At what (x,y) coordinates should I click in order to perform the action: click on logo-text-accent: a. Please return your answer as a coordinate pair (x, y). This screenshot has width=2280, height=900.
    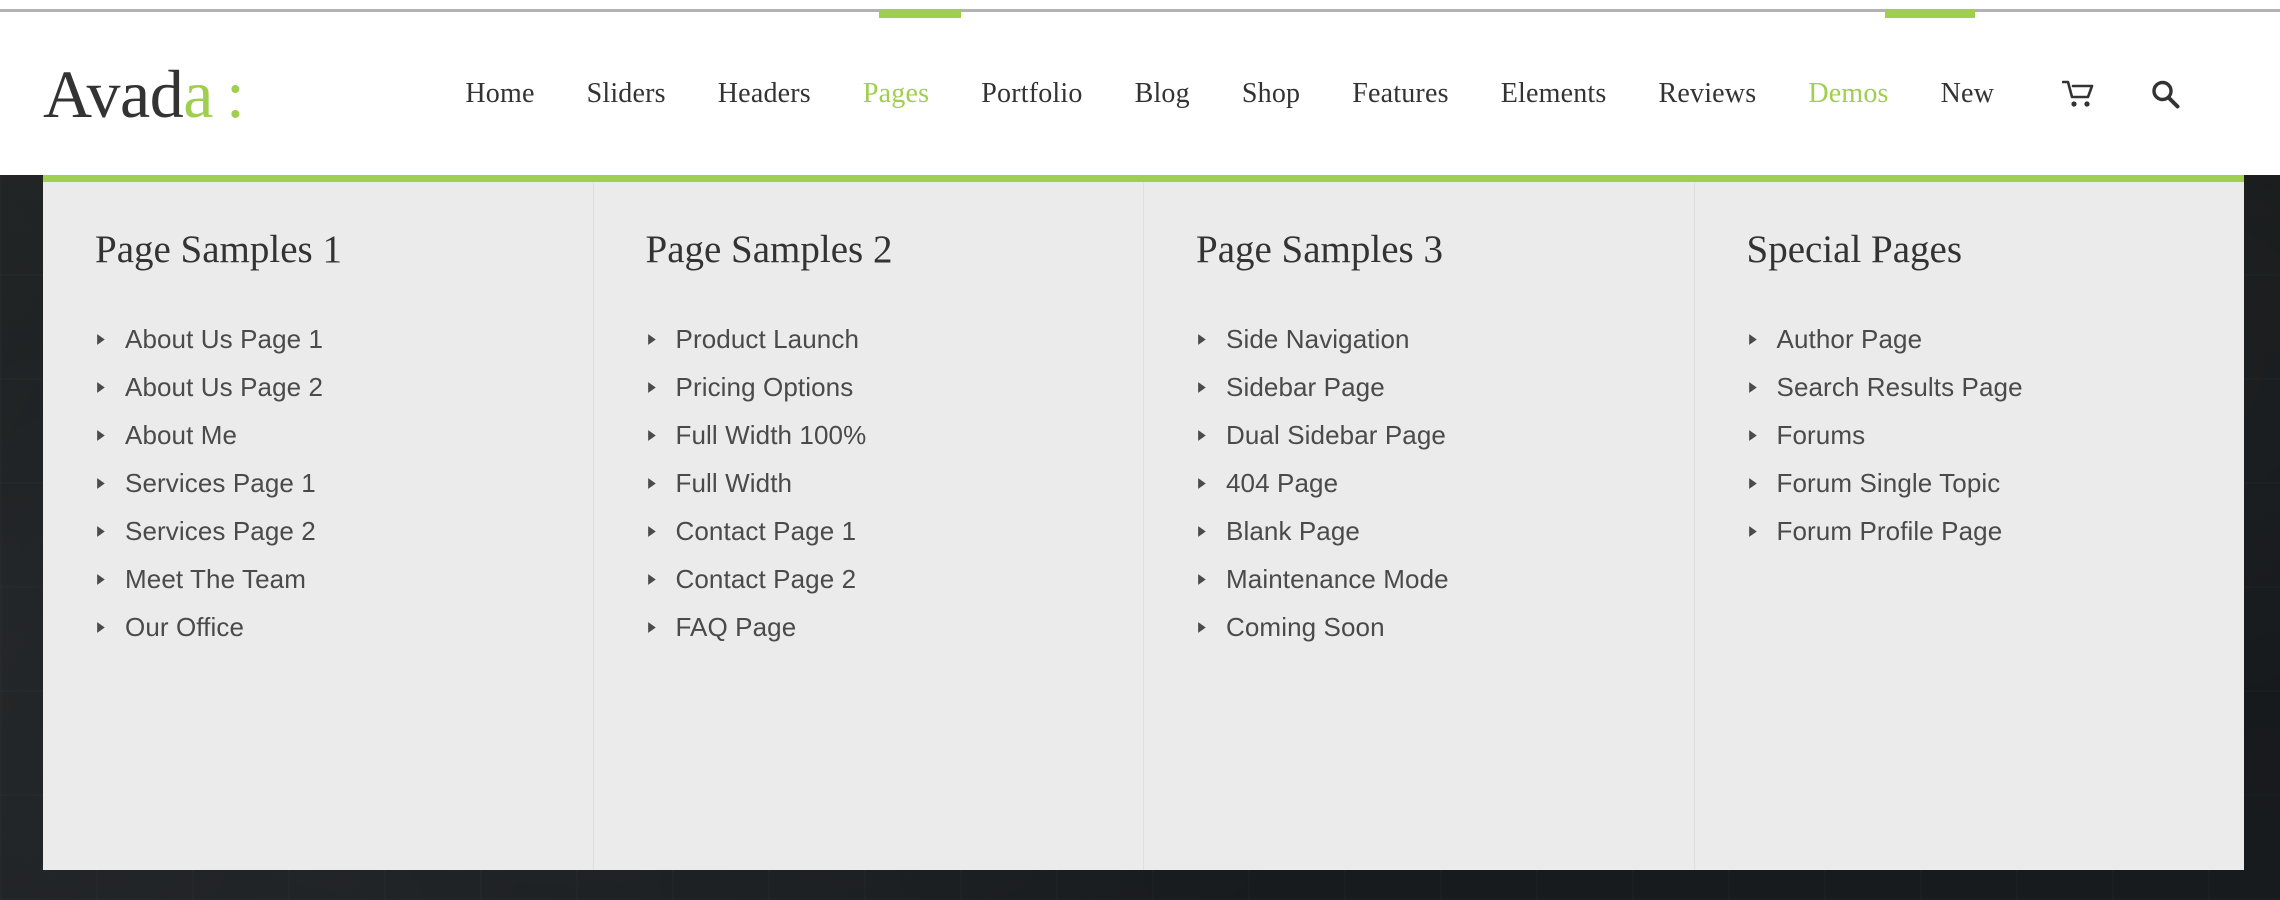
    Looking at the image, I should click on (198, 93).